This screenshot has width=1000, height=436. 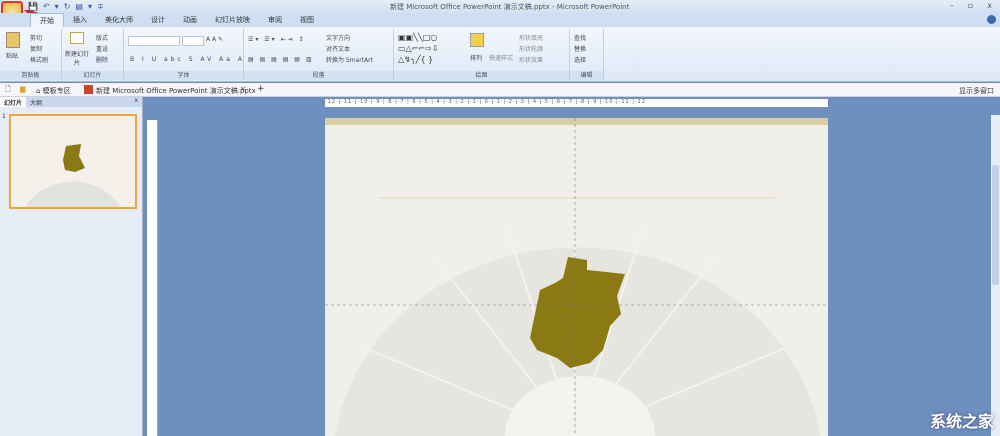 I want to click on new-file-icon: 🗋, so click(x=8, y=90).